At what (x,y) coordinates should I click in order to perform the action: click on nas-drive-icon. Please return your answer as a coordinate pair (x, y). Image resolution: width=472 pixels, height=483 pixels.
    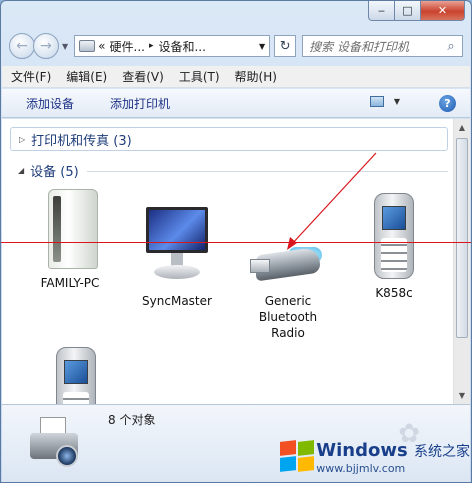
    Looking at the image, I should click on (73, 229).